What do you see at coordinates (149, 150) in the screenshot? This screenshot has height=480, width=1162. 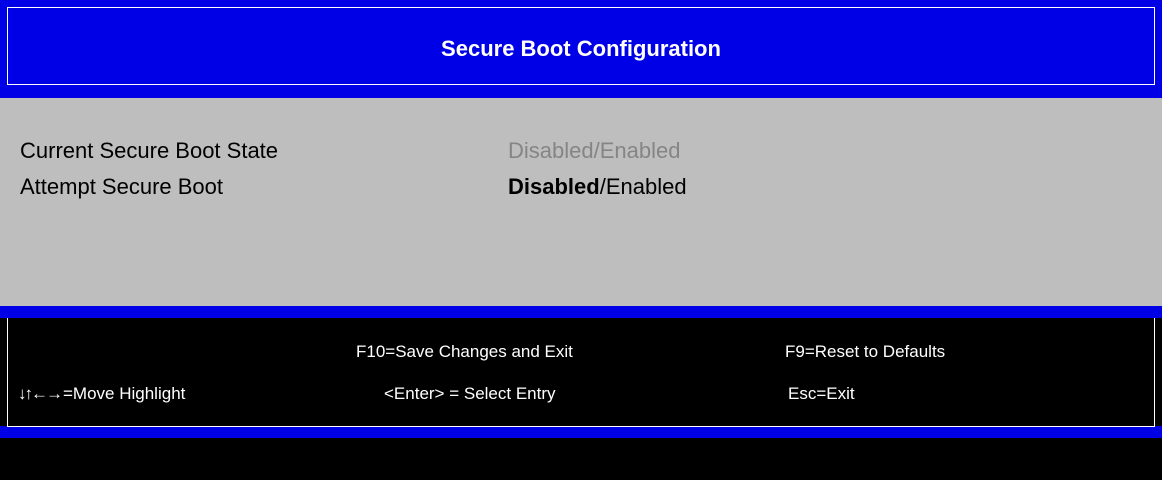 I see `setting-label-current-secure-boot-state: Current Secure Boot State` at bounding box center [149, 150].